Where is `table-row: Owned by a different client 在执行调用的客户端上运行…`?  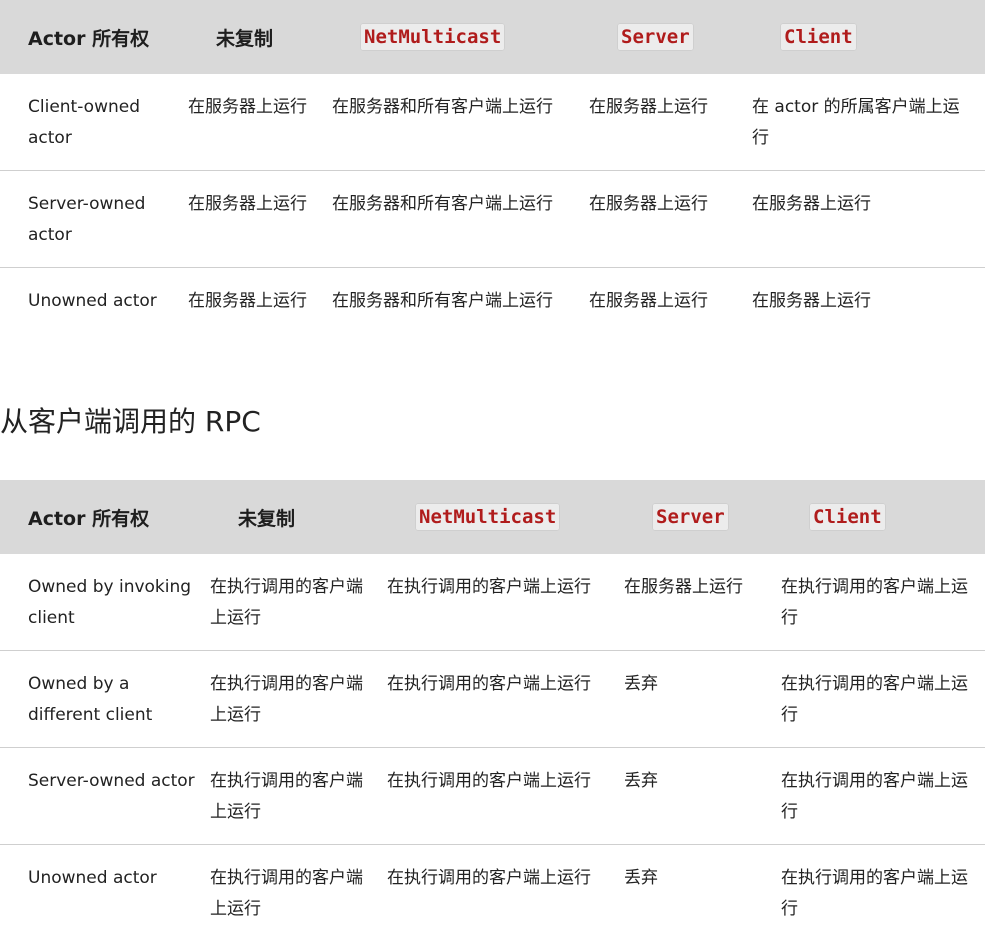 table-row: Owned by a different client 在执行调用的客户端上运行… is located at coordinates (492, 699).